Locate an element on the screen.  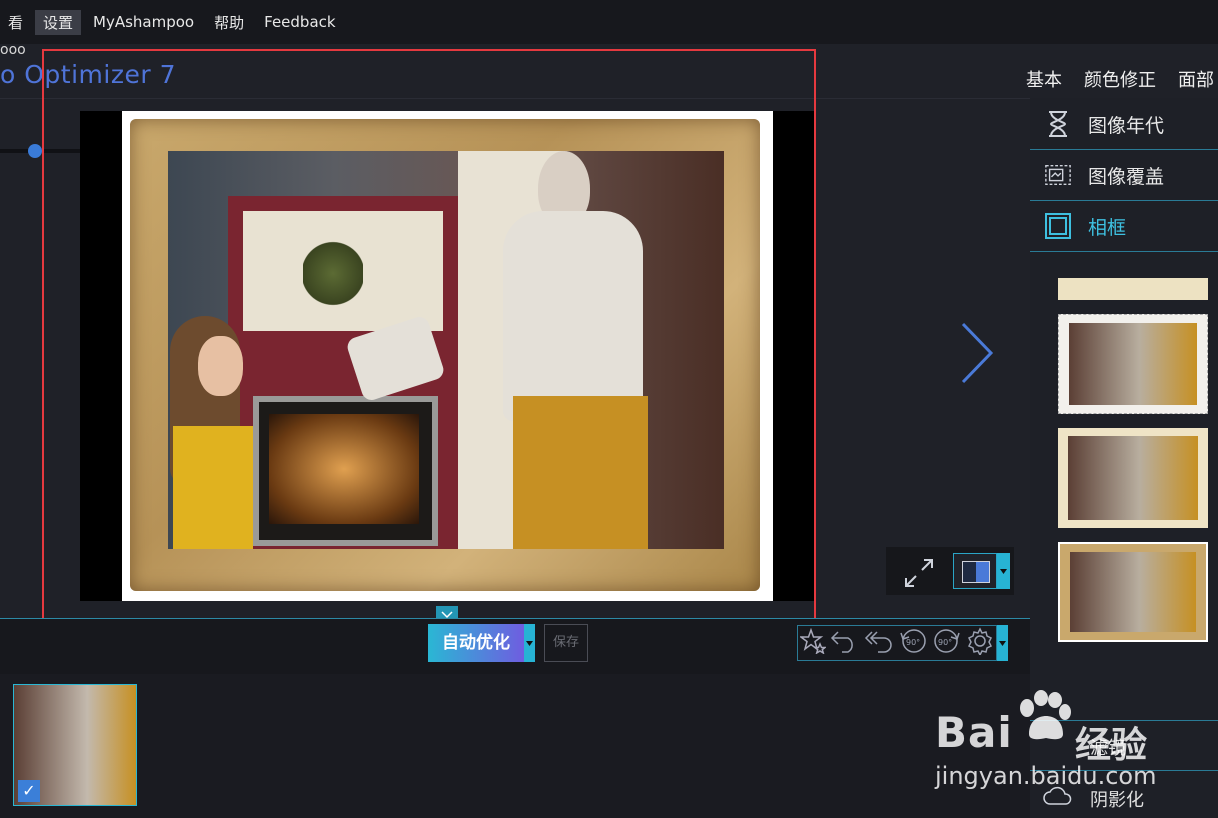
overlay-icon is located at coordinates (1058, 175).